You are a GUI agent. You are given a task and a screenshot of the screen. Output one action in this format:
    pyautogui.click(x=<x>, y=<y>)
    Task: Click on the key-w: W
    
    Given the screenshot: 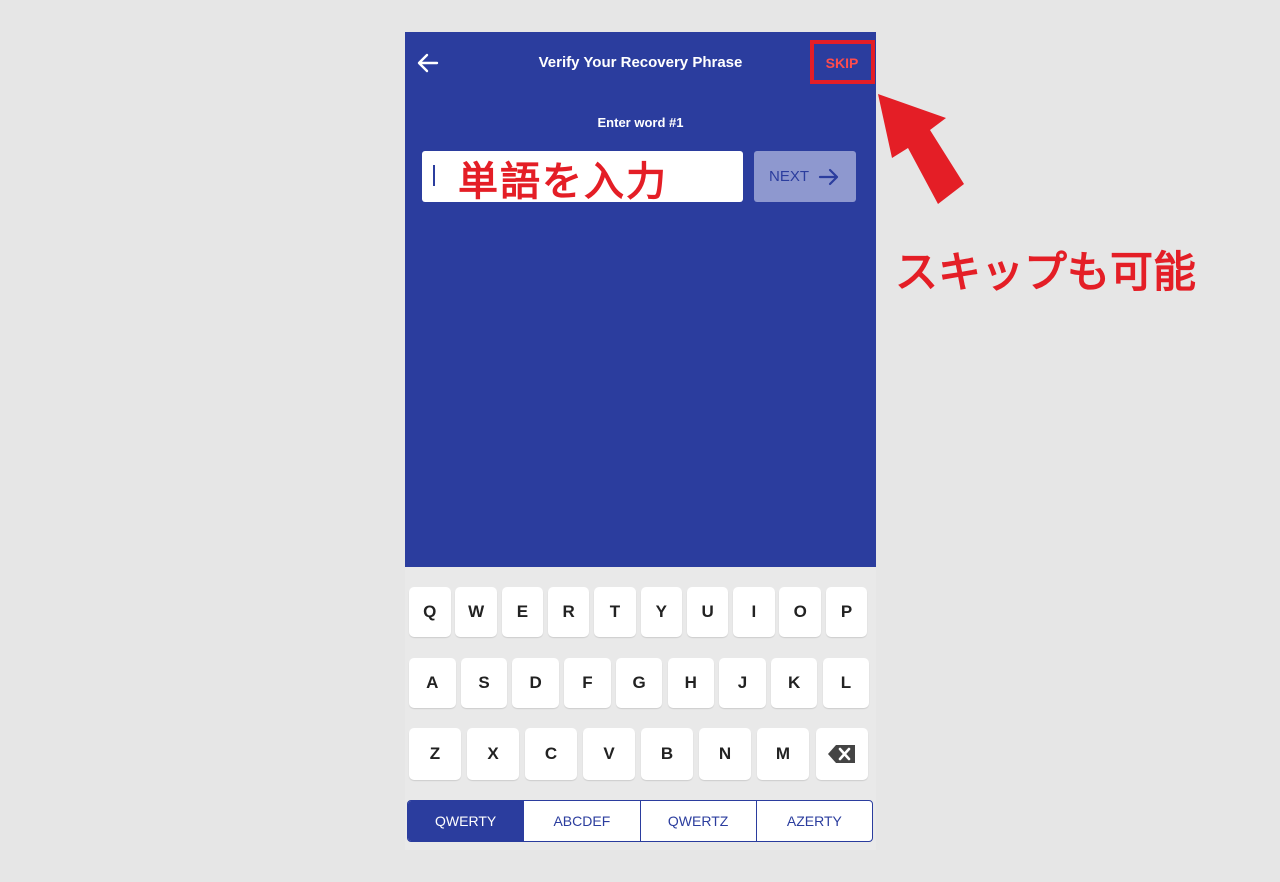 What is the action you would take?
    pyautogui.click(x=476, y=612)
    